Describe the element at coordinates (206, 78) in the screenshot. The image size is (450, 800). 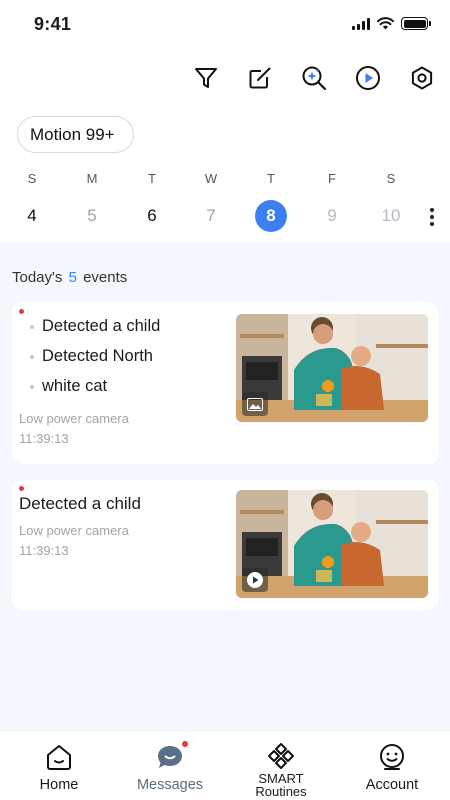
I see `filter-icon` at that location.